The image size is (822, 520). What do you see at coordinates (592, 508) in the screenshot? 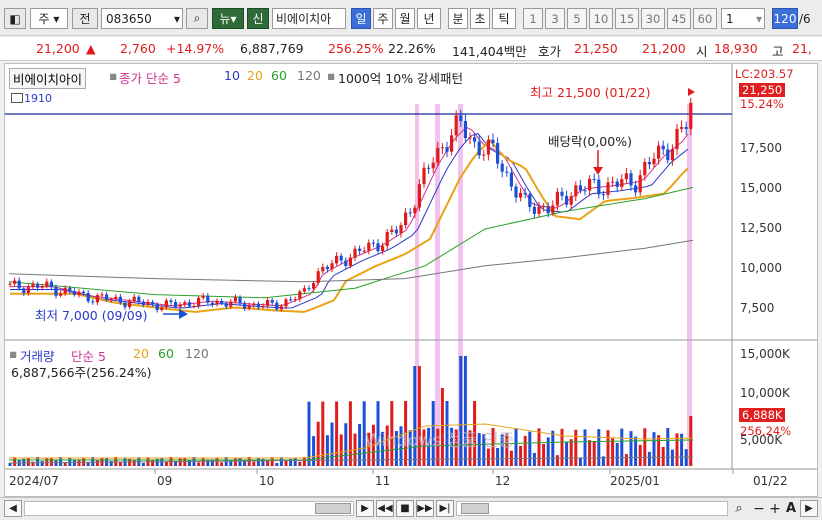
I see `range-track` at bounding box center [592, 508].